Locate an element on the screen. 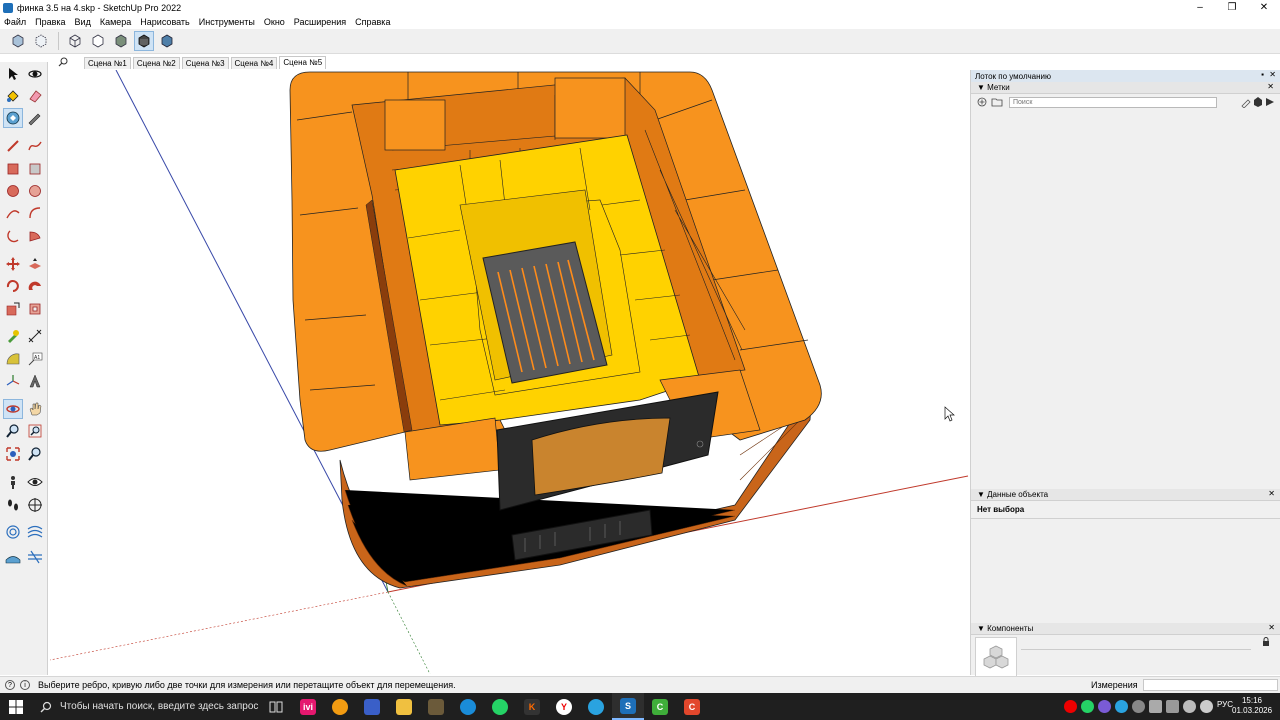 The image size is (1280, 720). zoom-window-button is located at coordinates (35, 431).